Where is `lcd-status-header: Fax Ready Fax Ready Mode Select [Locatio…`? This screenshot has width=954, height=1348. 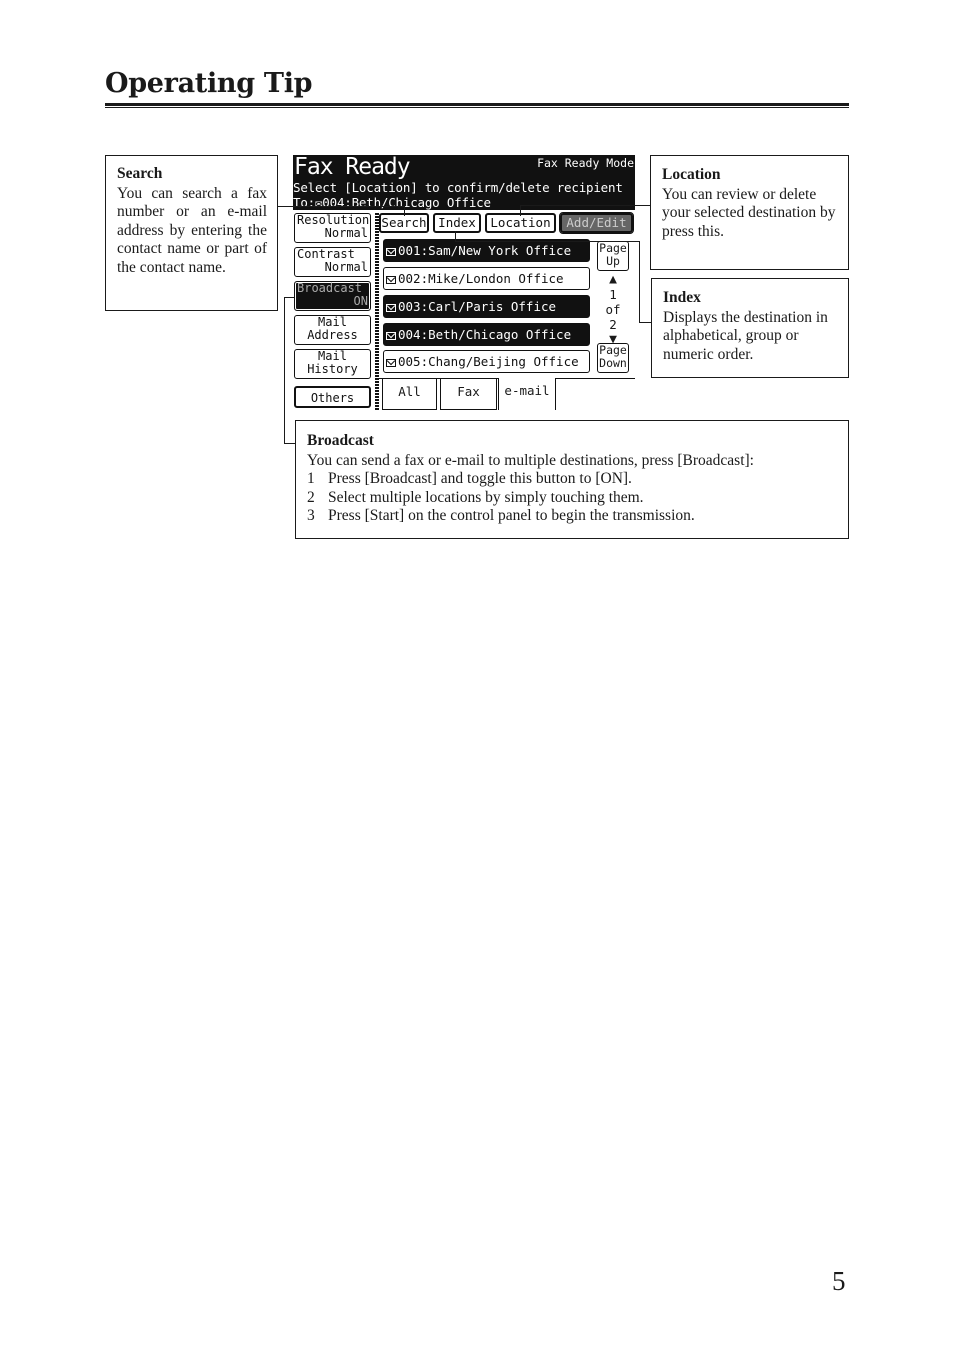 lcd-status-header: Fax Ready Fax Ready Mode Select [Locatio… is located at coordinates (464, 182).